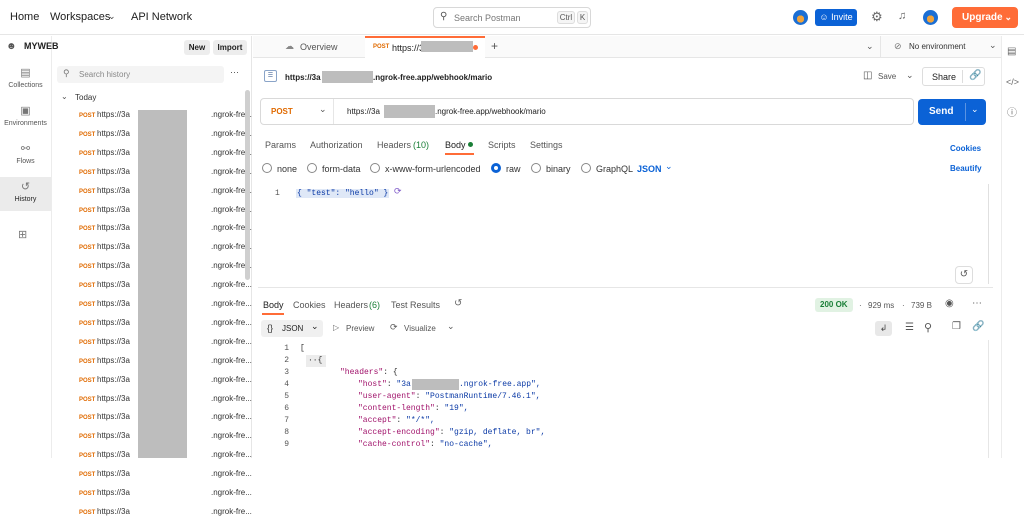 The width and height of the screenshot is (1024, 522). I want to click on radio-binary-label: binary, so click(558, 169).